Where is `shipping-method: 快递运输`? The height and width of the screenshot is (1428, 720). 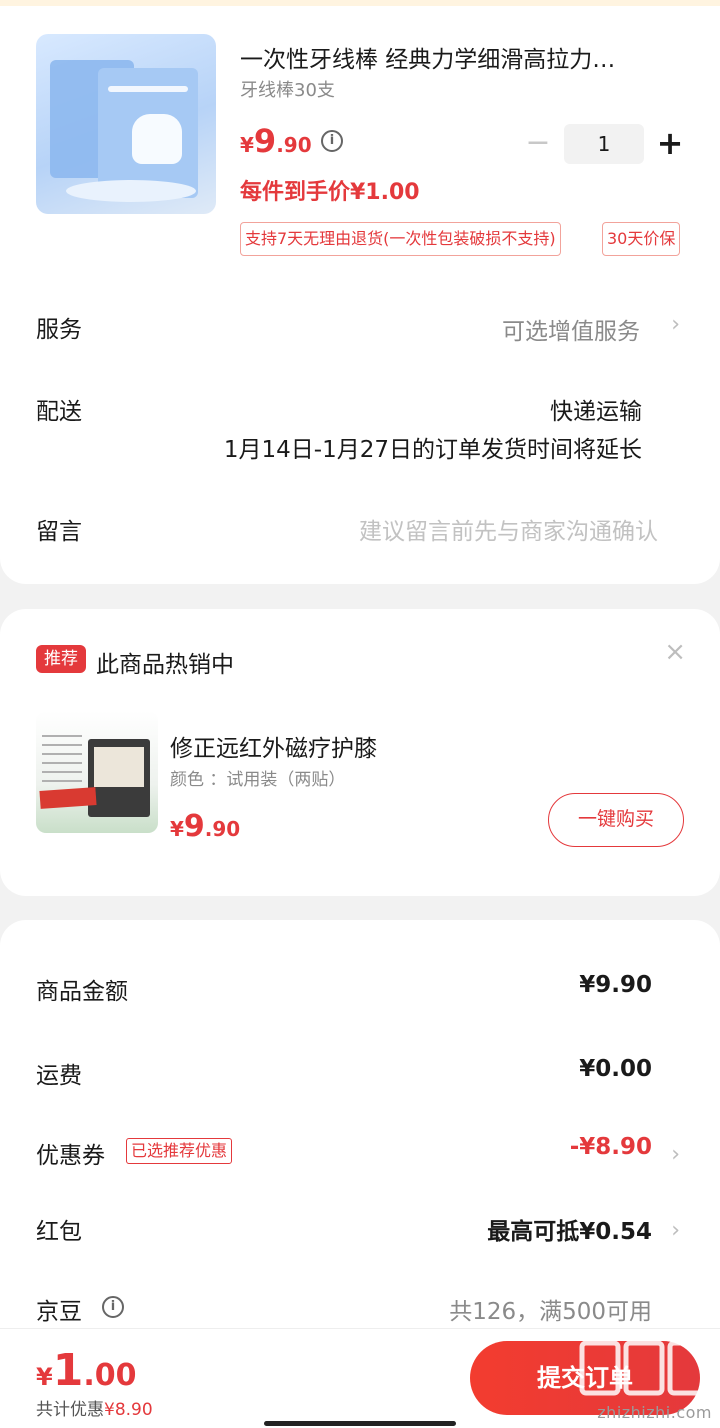
shipping-method: 快递运输 is located at coordinates (596, 409).